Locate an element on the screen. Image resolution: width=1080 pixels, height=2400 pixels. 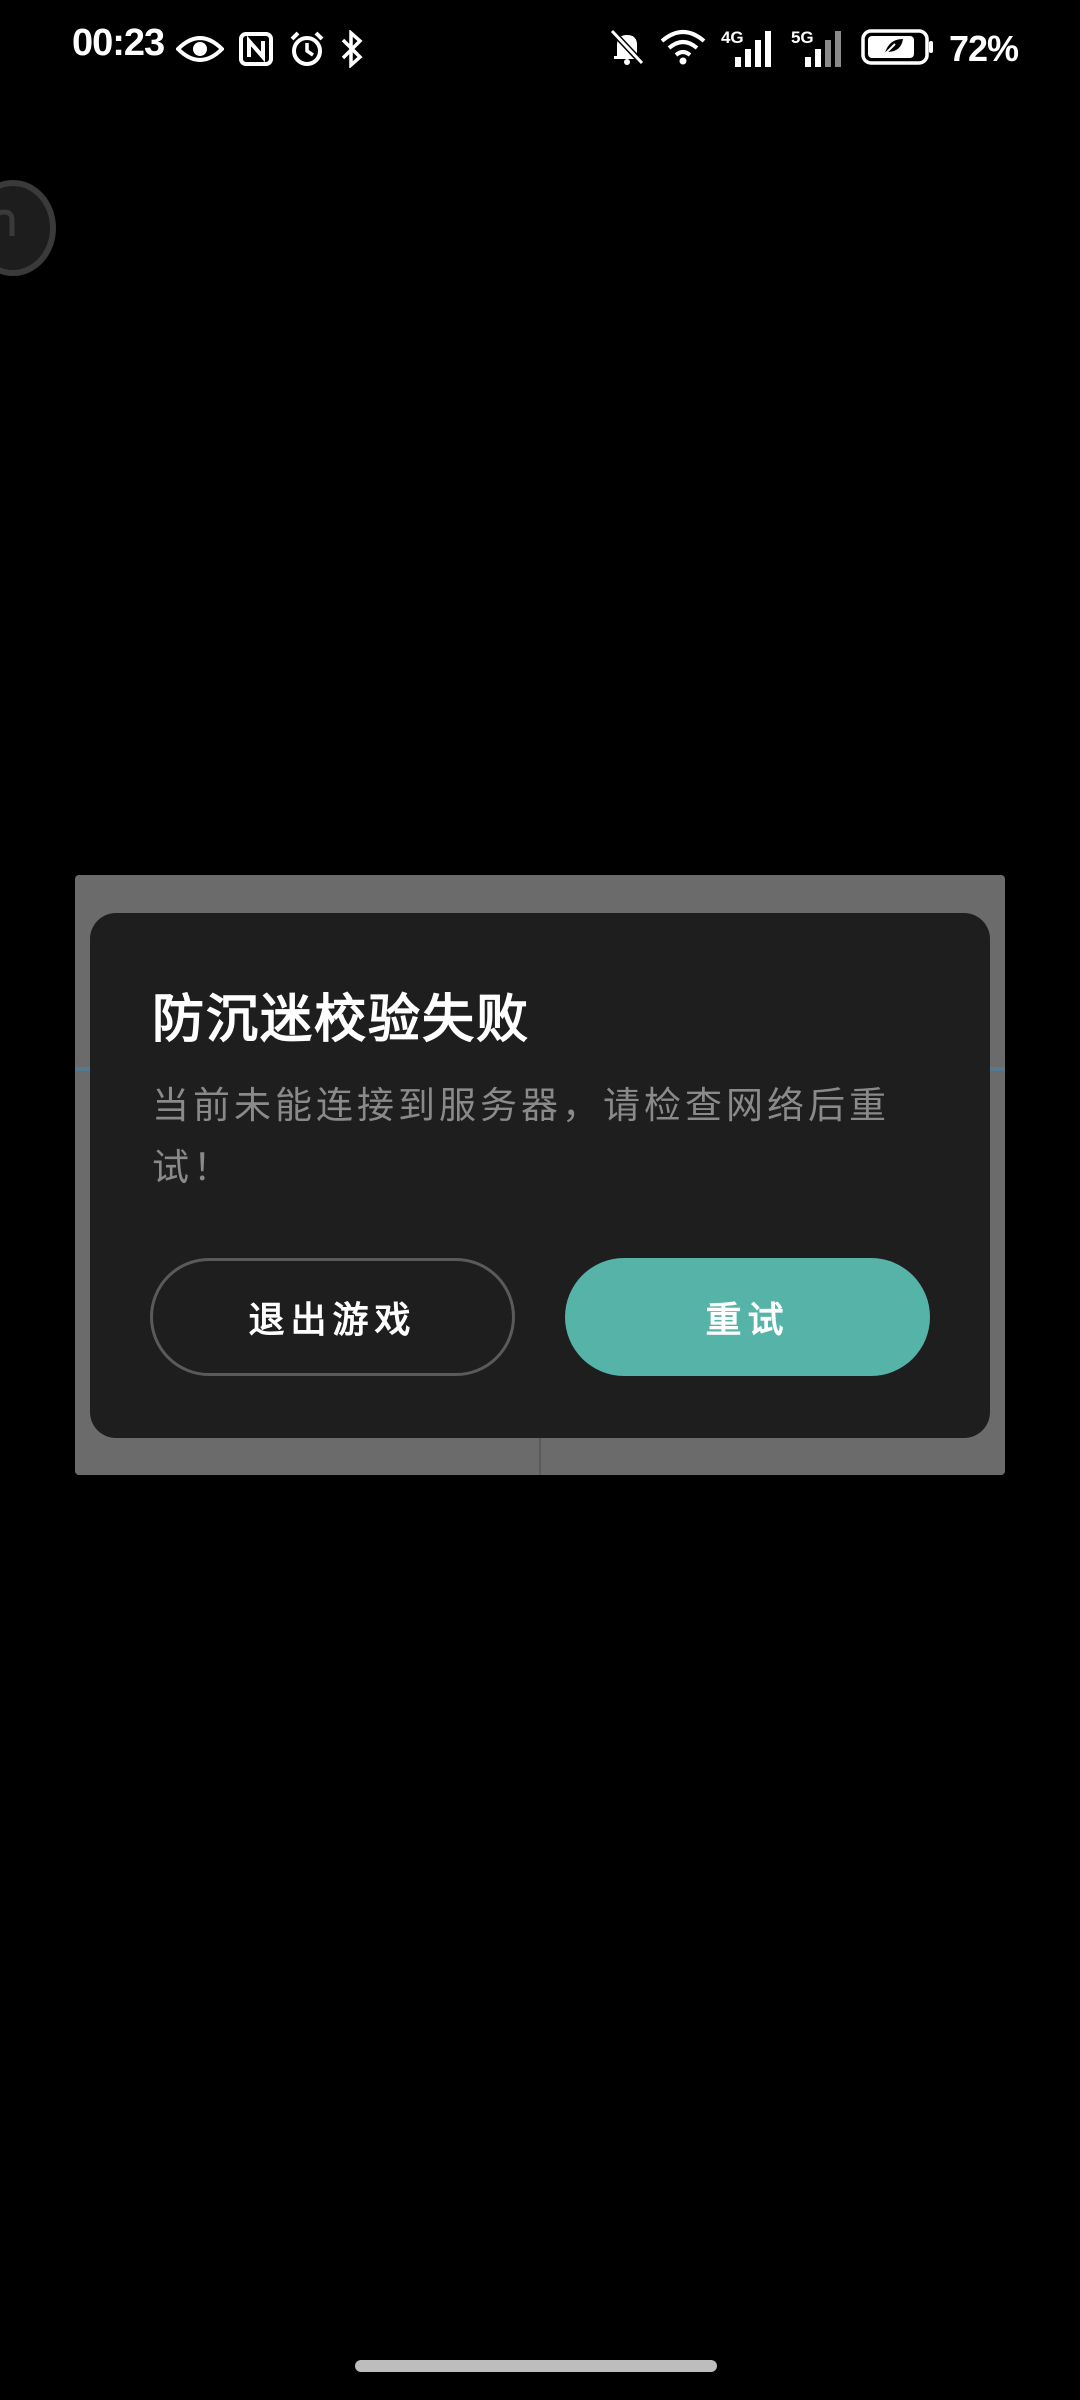
status-left-icons is located at coordinates (269, 50).